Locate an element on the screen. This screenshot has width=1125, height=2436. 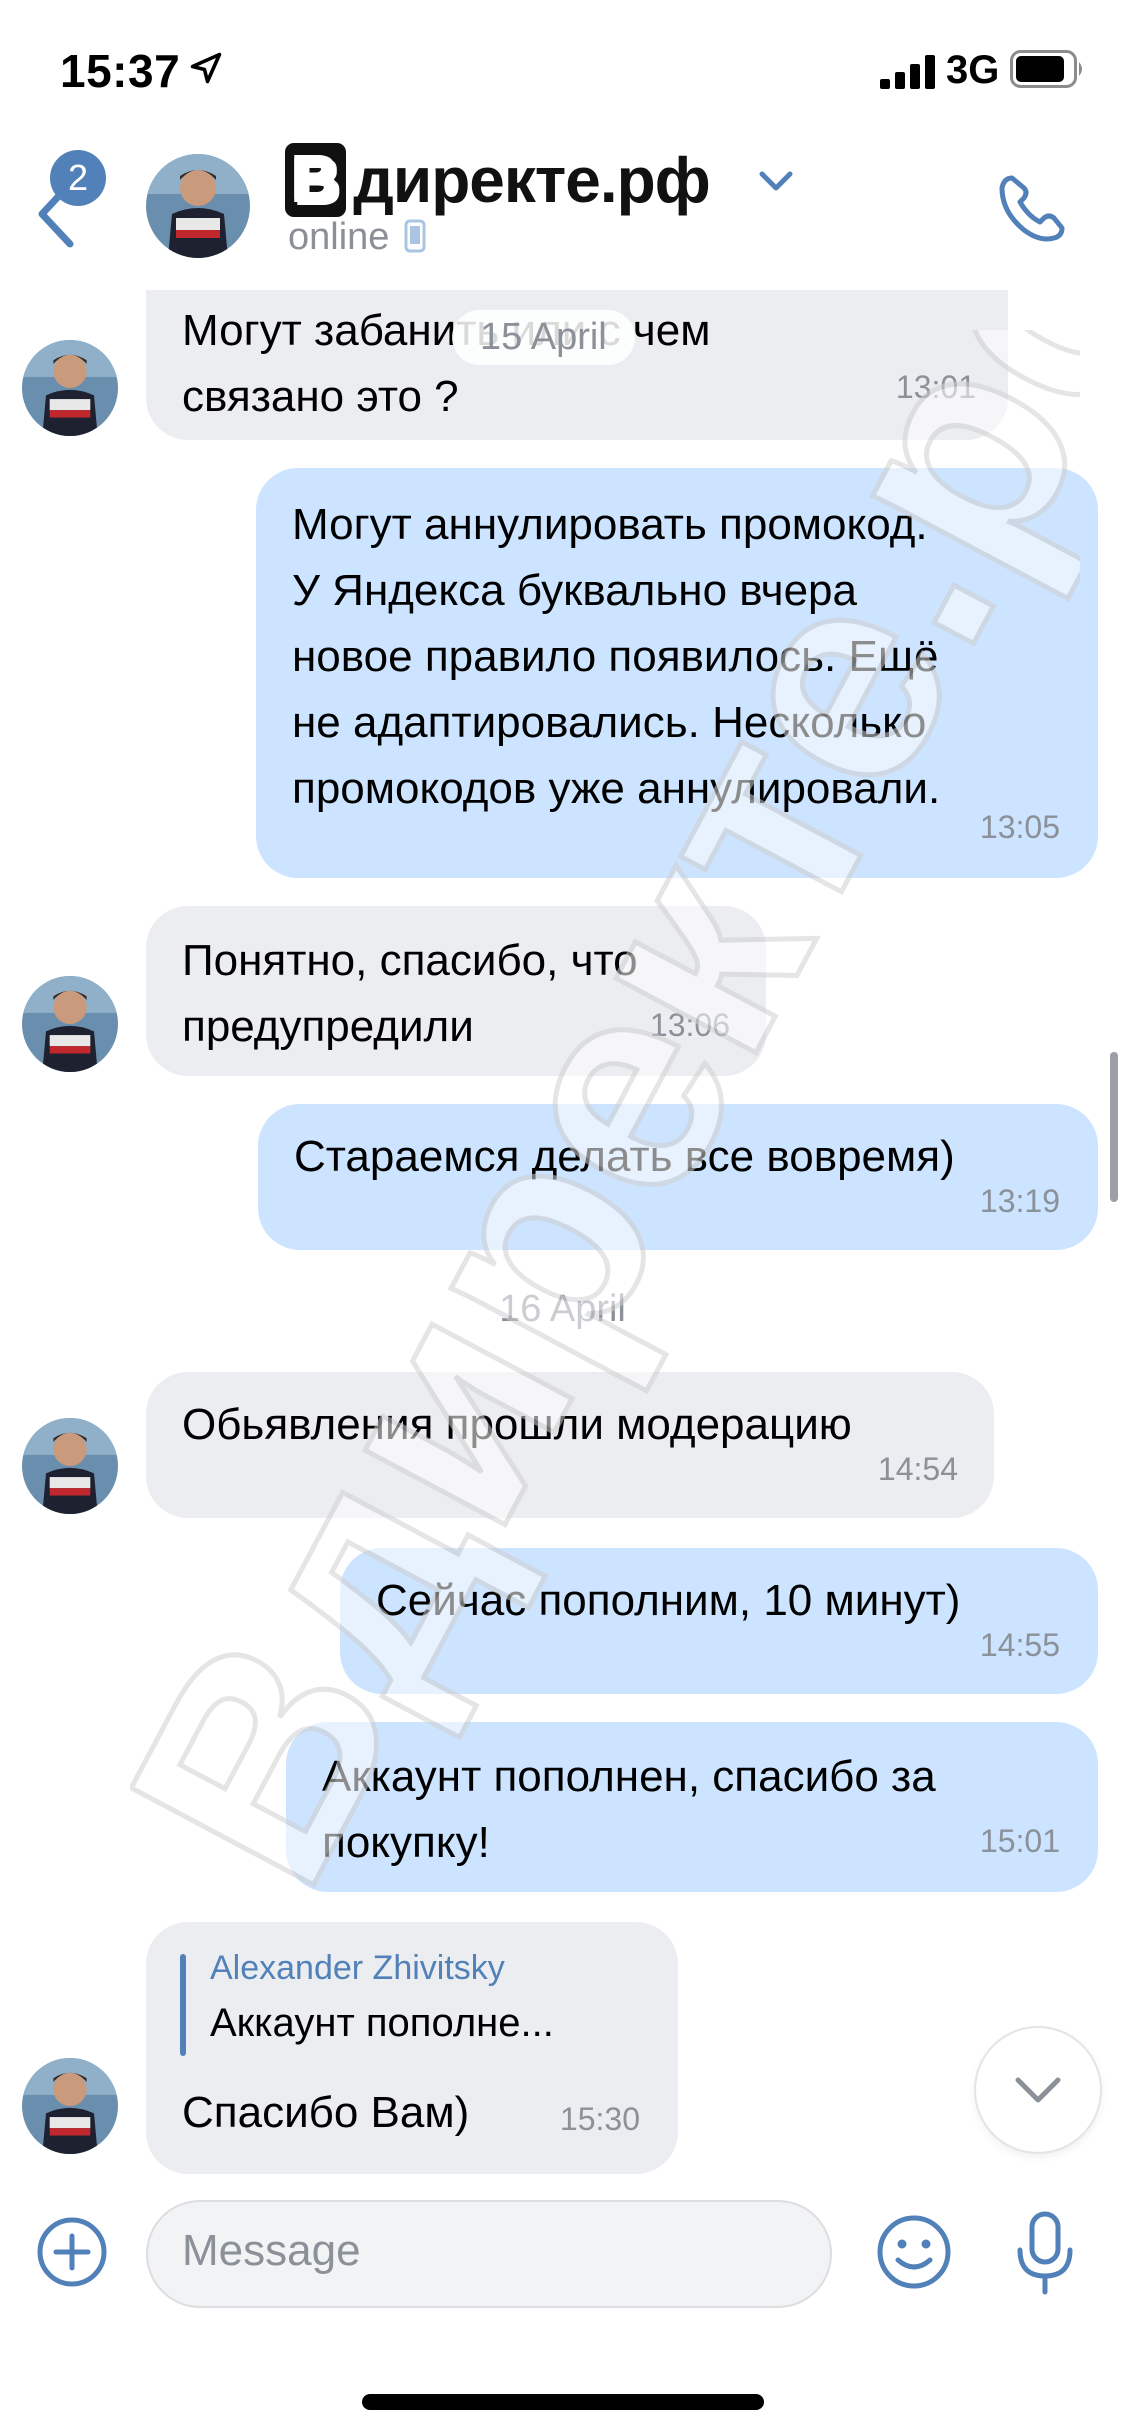
message-text: Стараемся делать все вовремя) is located at coordinates (624, 1156).